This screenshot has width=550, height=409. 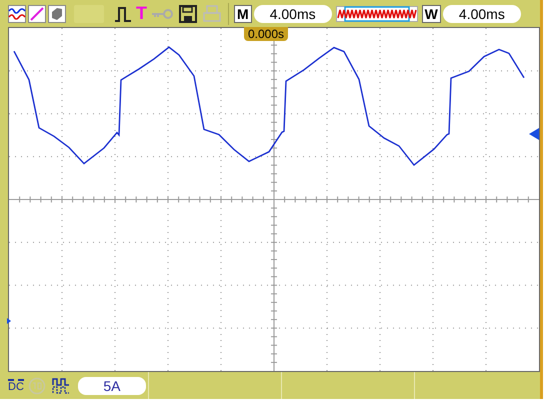 What do you see at coordinates (16, 385) in the screenshot?
I see `coupling-label: DC` at bounding box center [16, 385].